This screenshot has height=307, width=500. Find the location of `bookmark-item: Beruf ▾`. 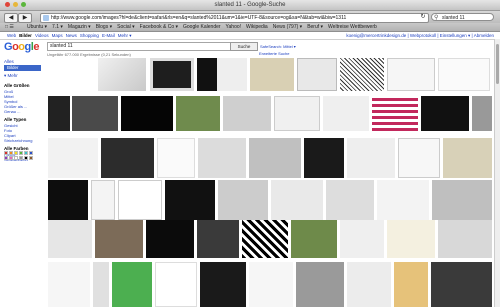

bookmark-item: Beruf ▾ is located at coordinates (315, 27).